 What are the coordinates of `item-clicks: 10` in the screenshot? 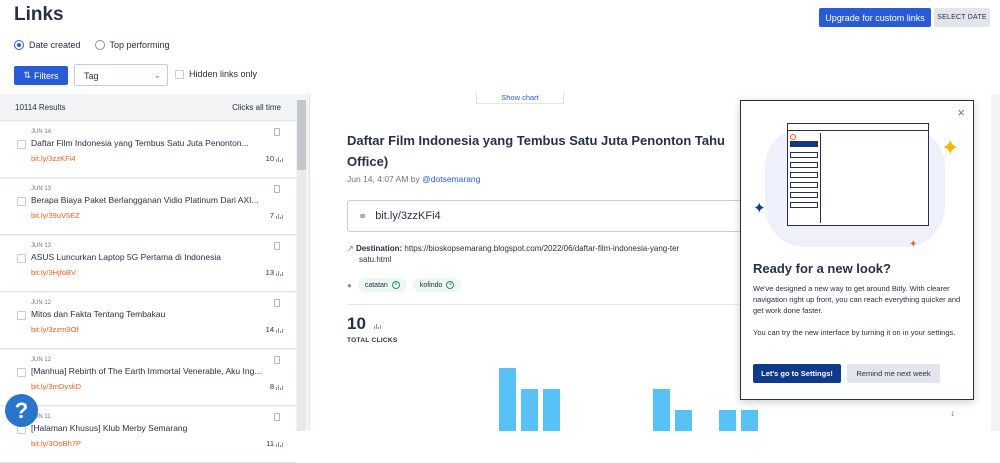 It's located at (274, 158).